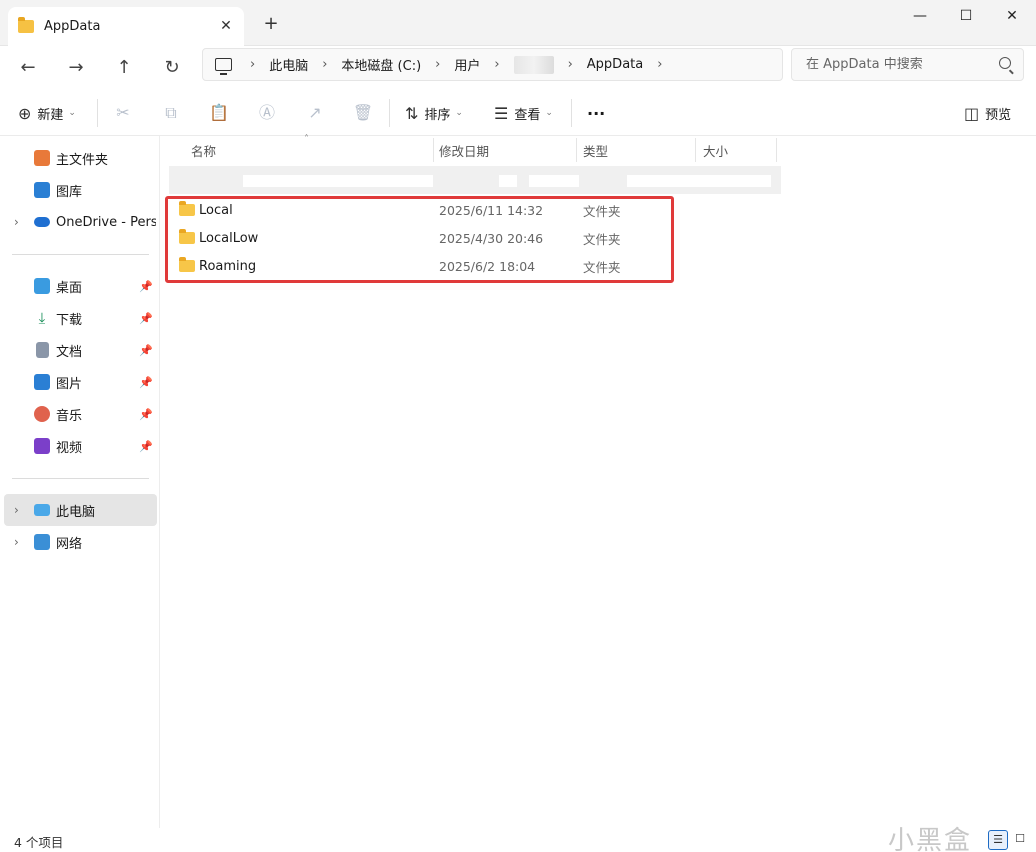 The image size is (1036, 852). What do you see at coordinates (76, 68) in the screenshot?
I see `forward-button: →` at bounding box center [76, 68].